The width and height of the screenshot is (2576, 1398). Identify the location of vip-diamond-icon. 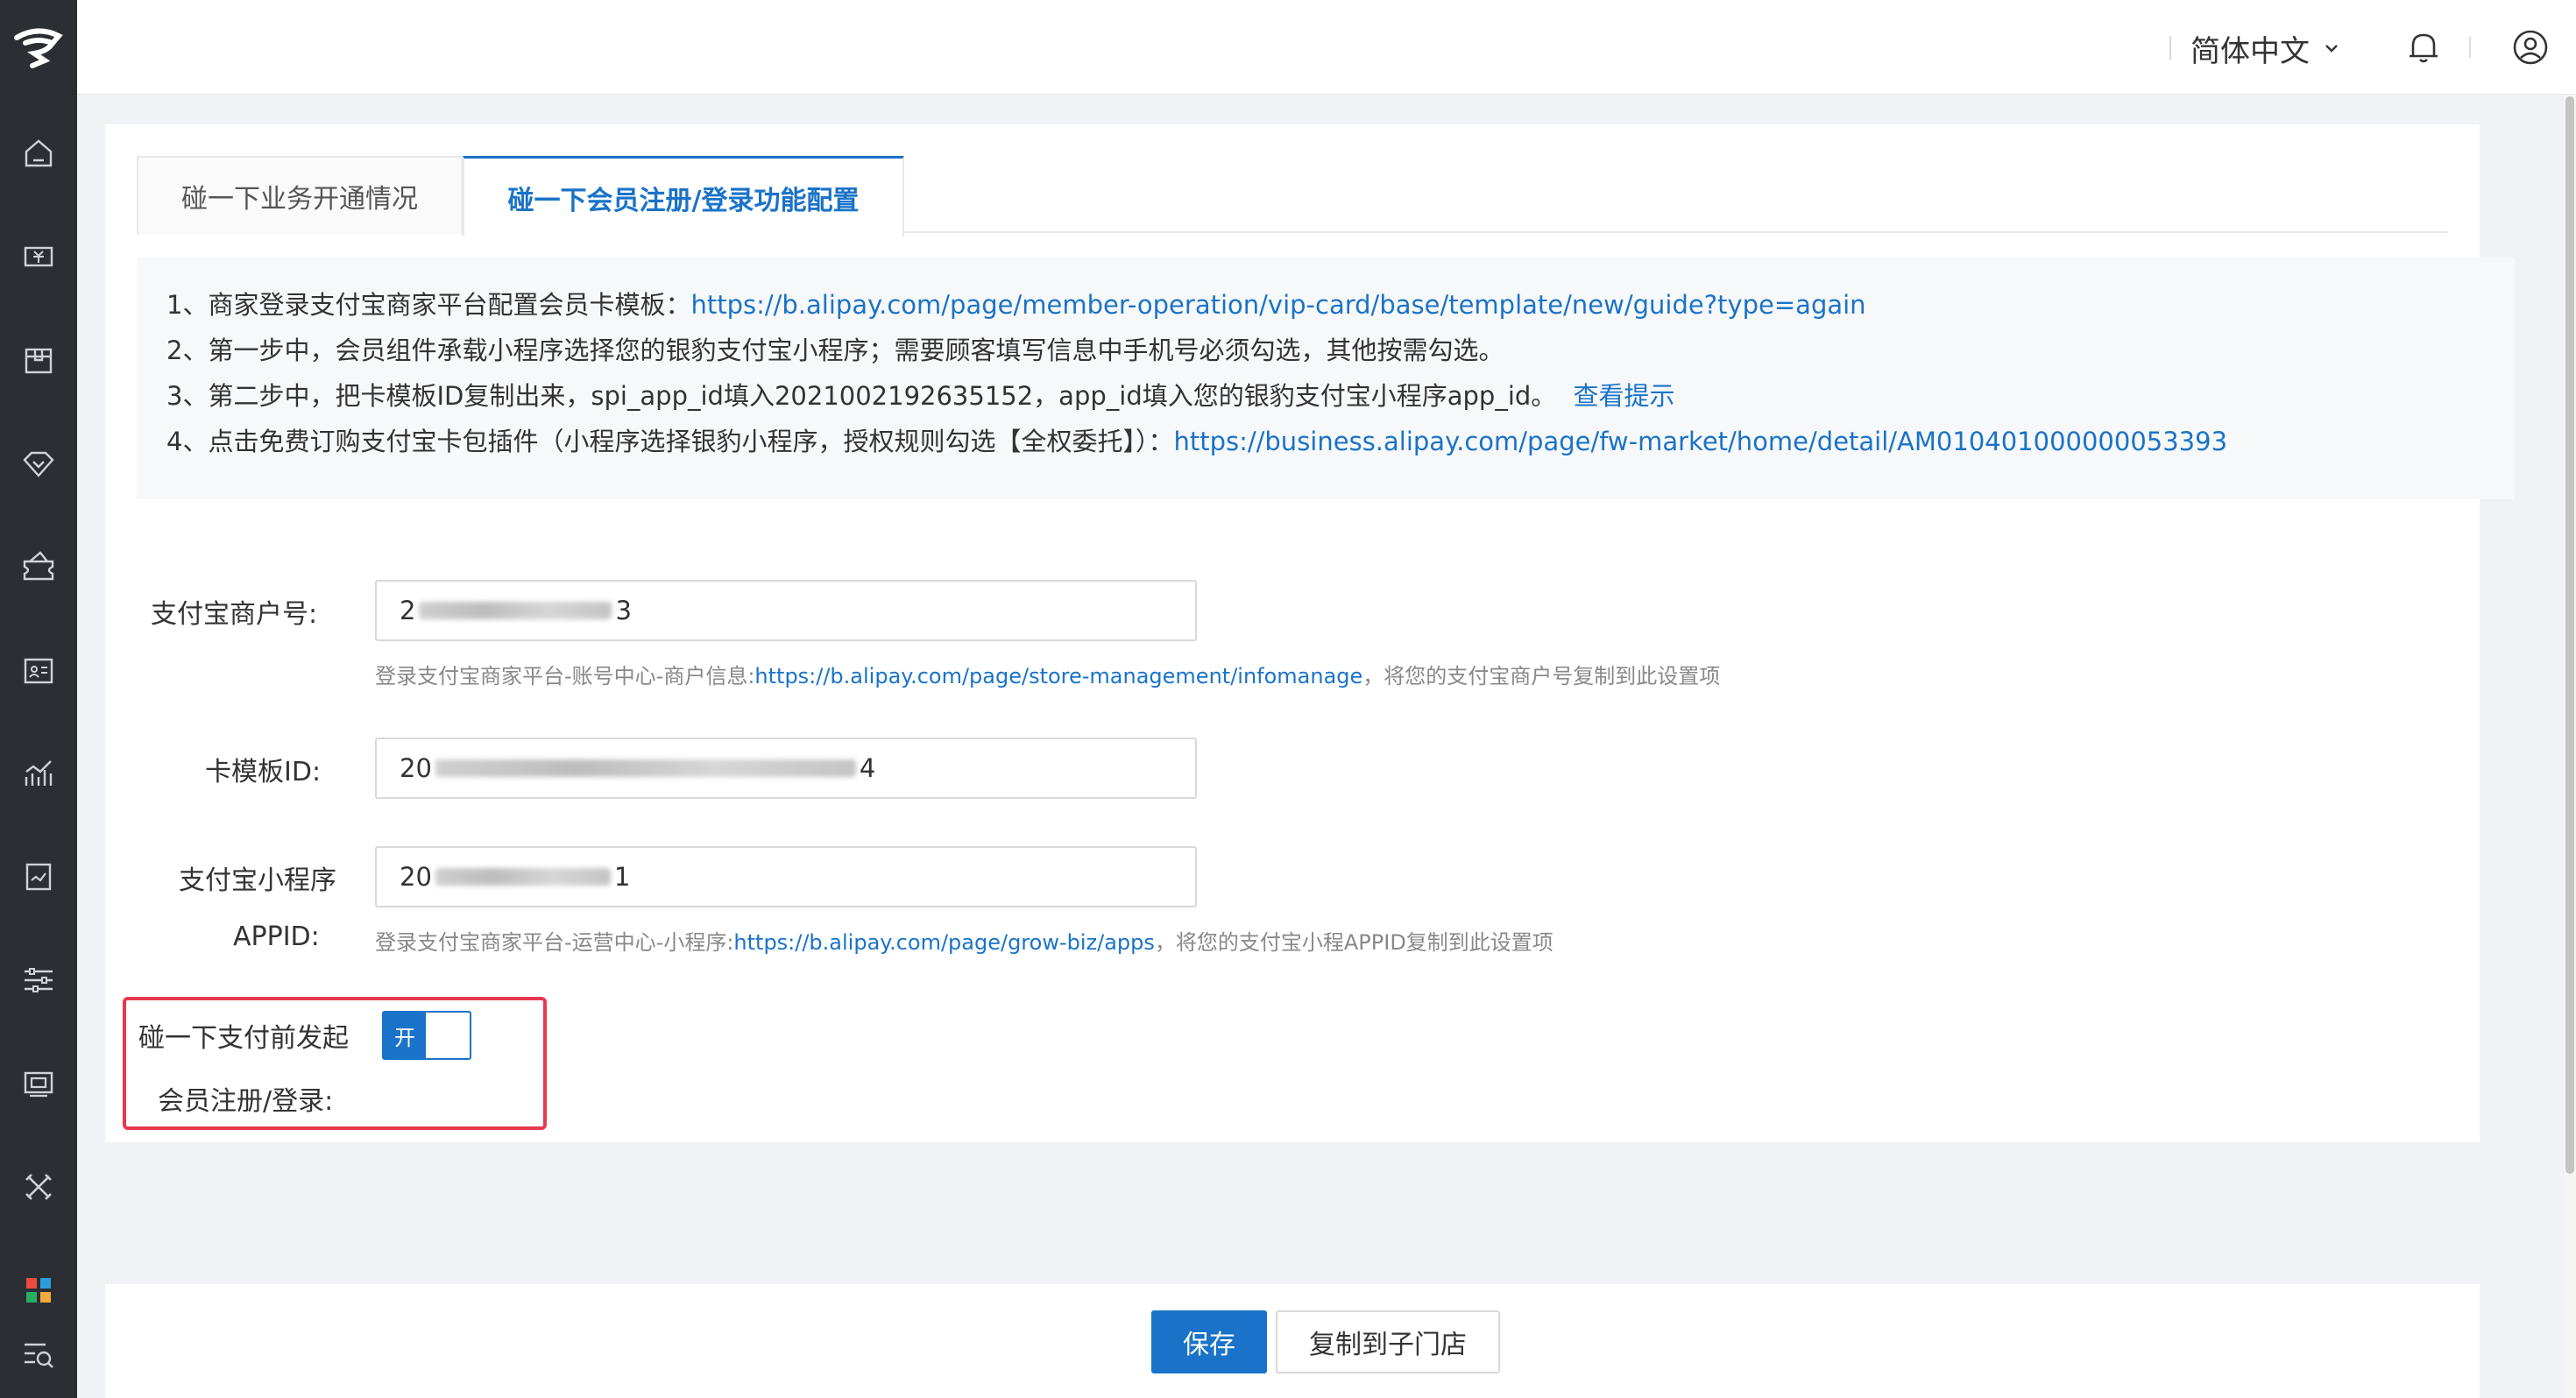
(38, 463).